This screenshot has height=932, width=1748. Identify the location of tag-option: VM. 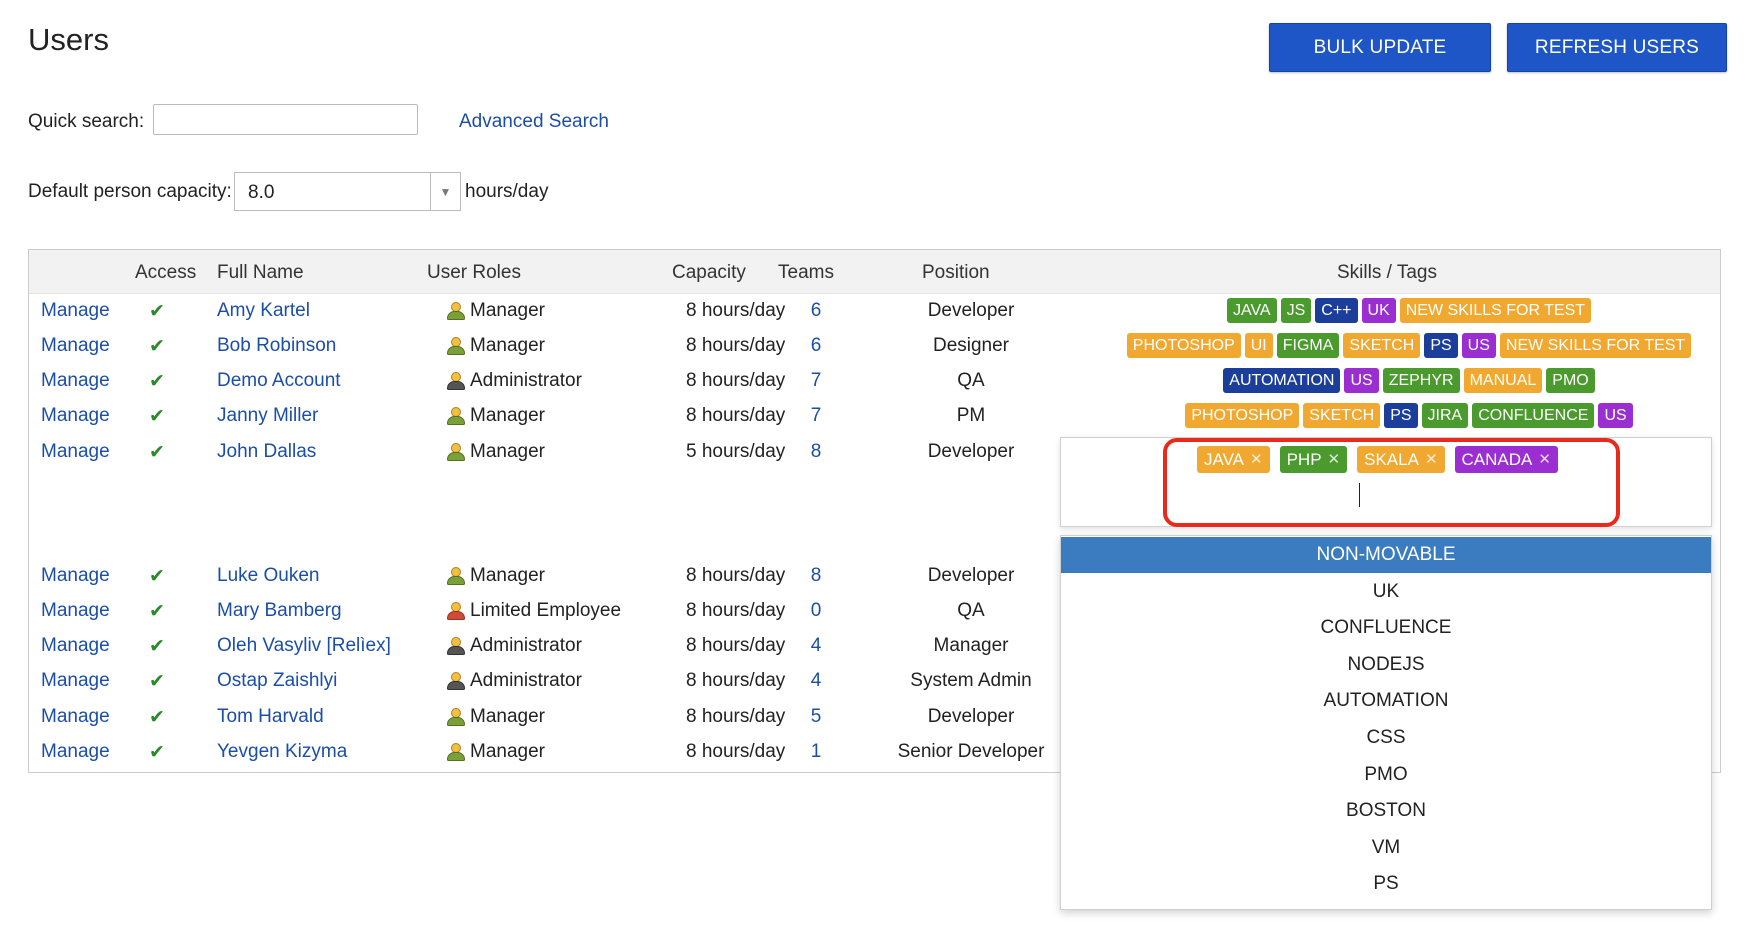
(1386, 848).